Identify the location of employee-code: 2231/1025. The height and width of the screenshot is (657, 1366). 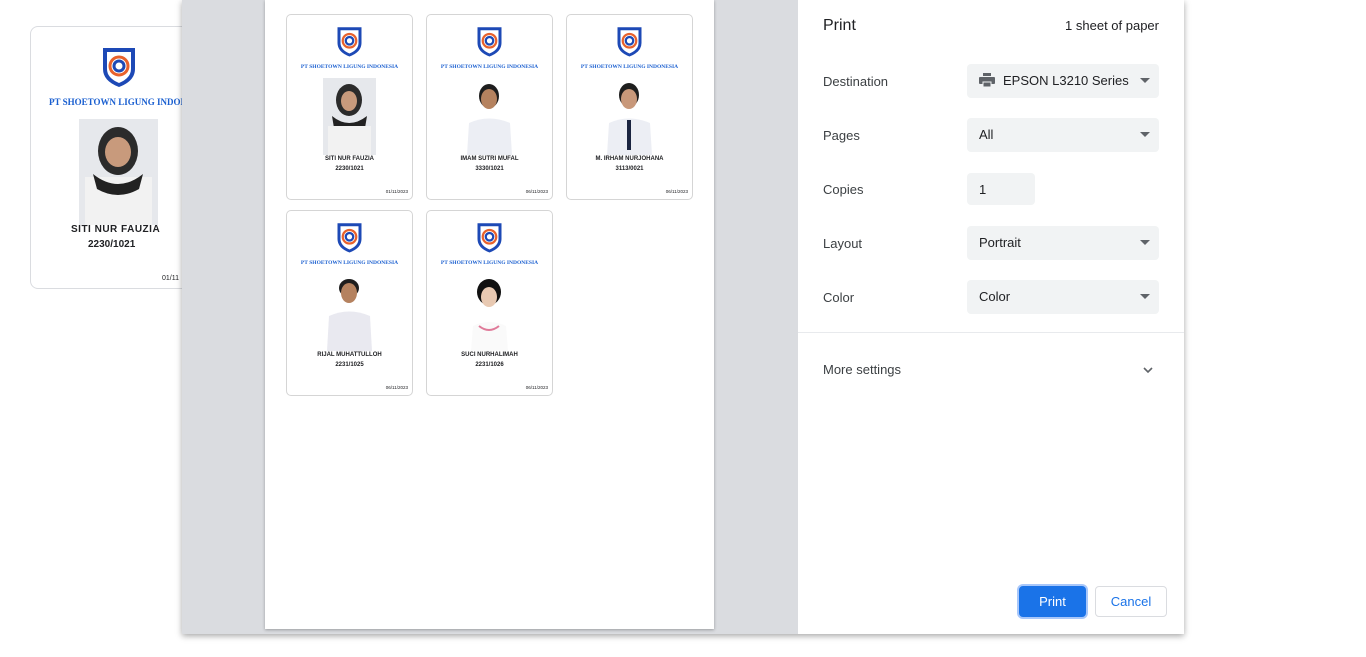
(349, 365).